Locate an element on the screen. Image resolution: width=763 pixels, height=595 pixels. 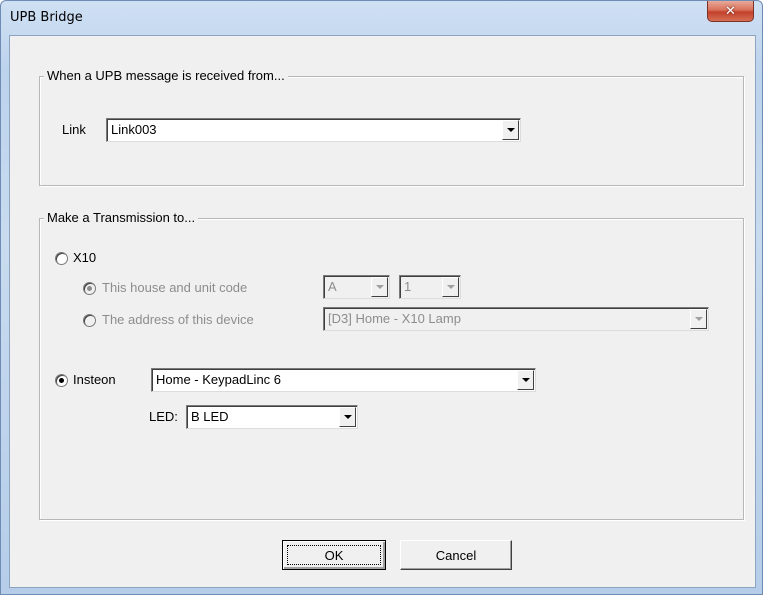
close-icon: ✕ is located at coordinates (730, 11).